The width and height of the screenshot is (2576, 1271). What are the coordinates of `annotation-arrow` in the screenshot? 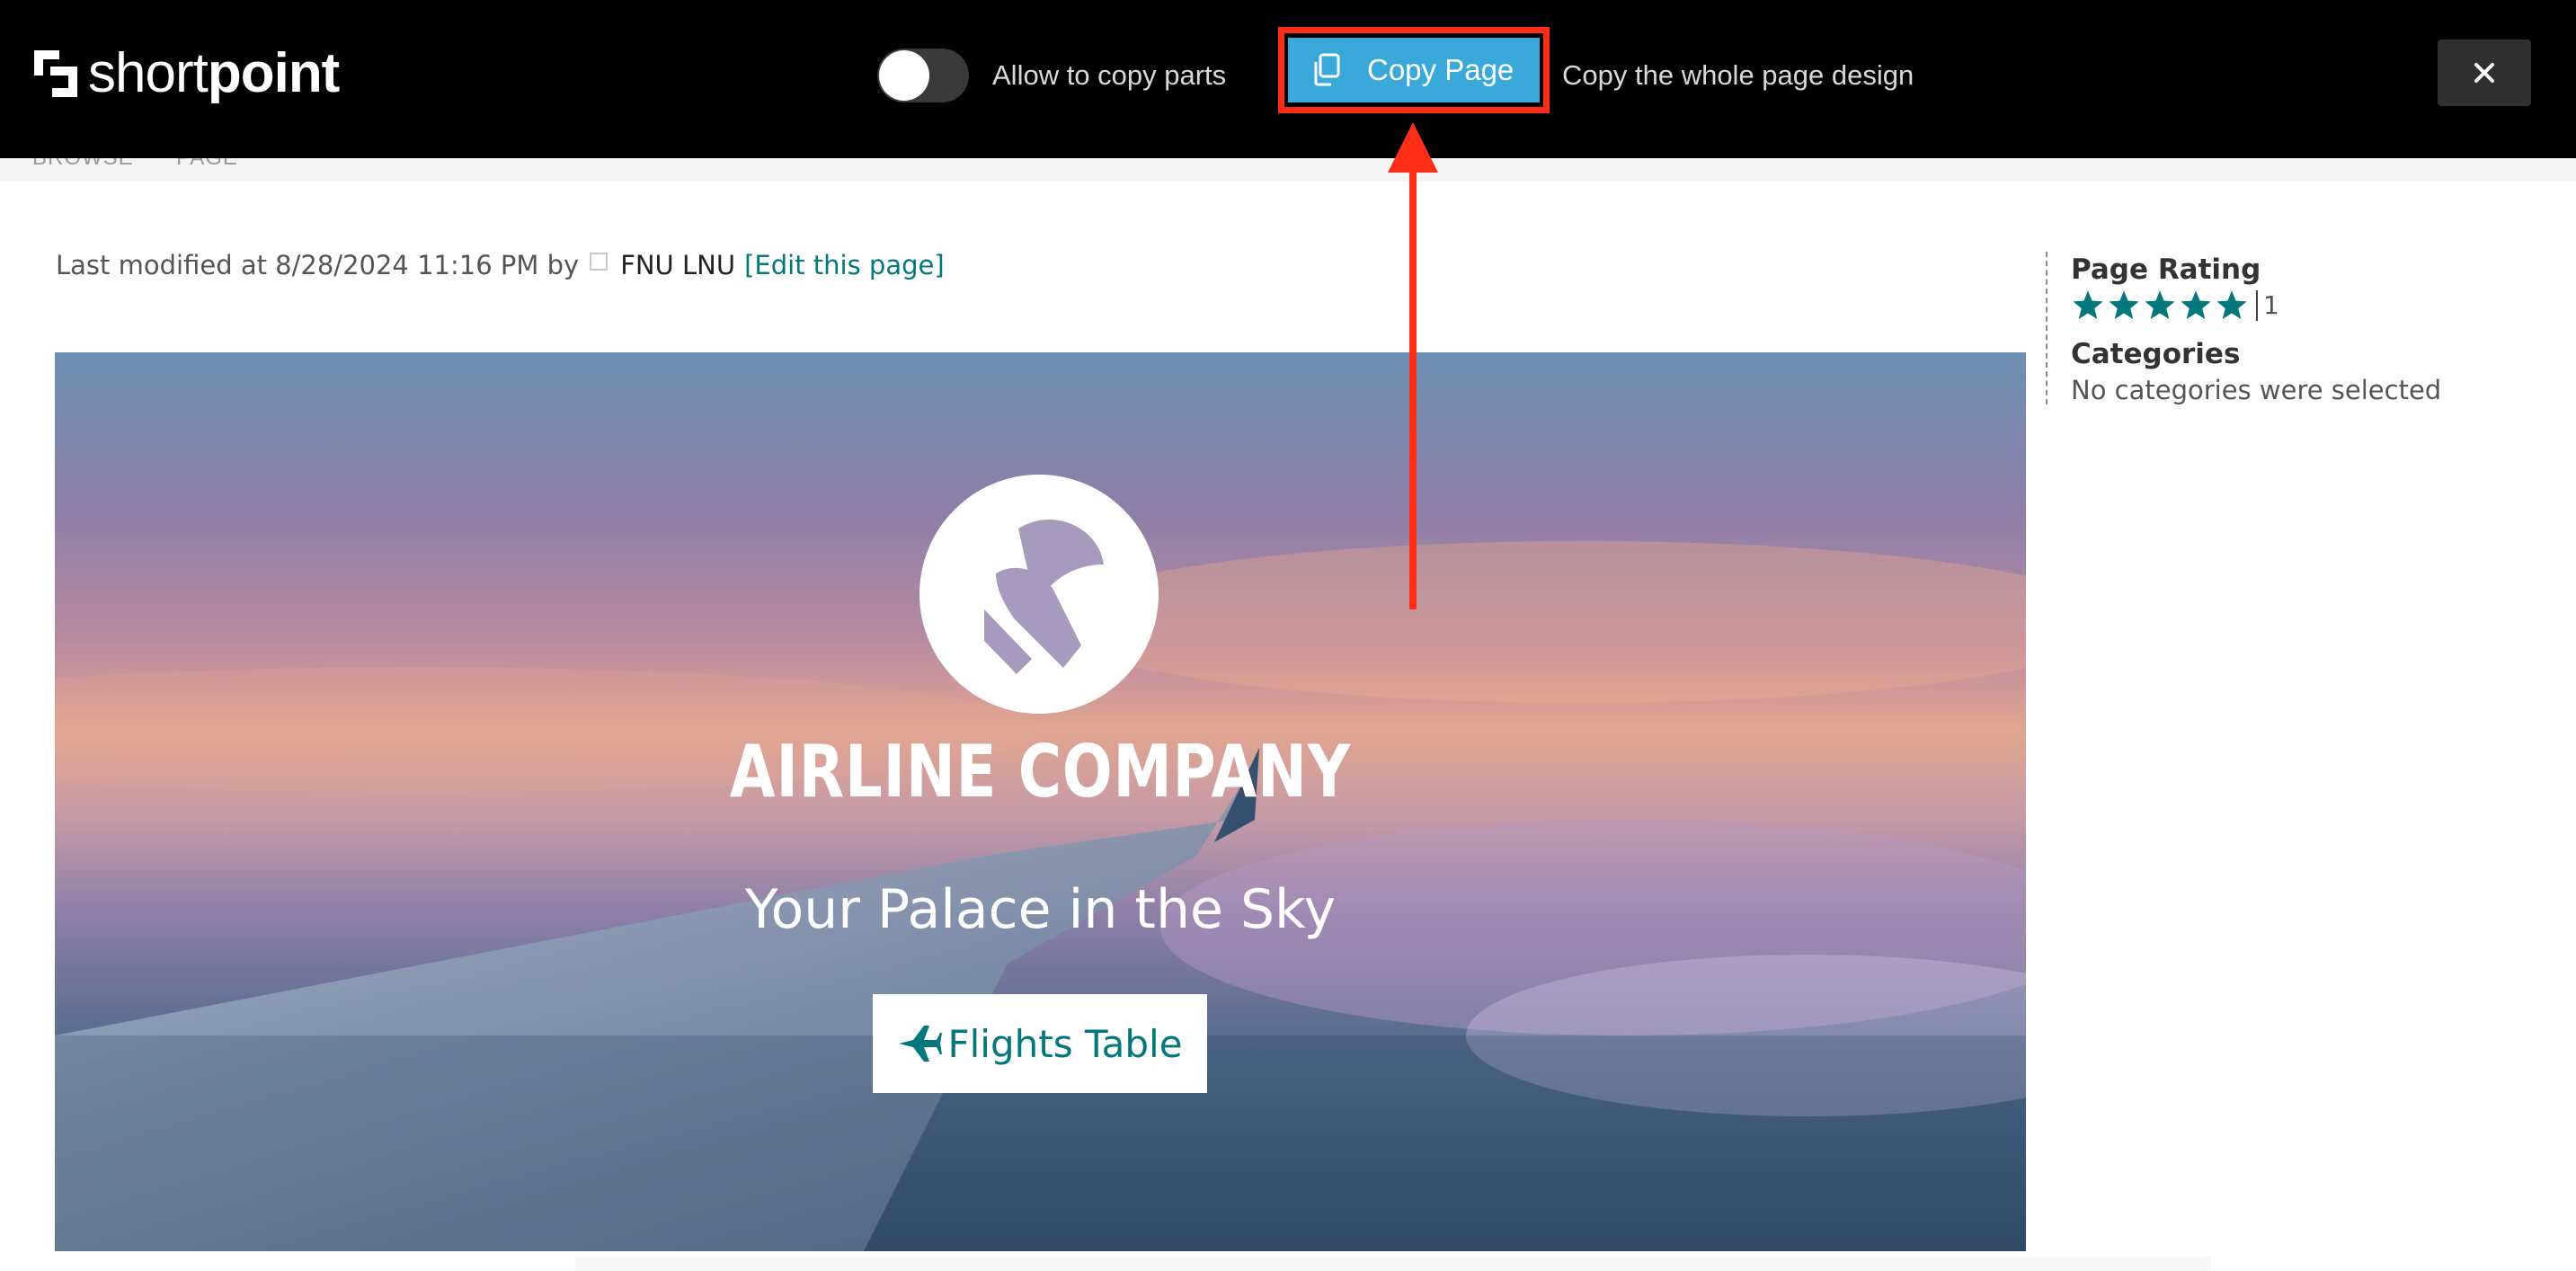 It's located at (1413, 365).